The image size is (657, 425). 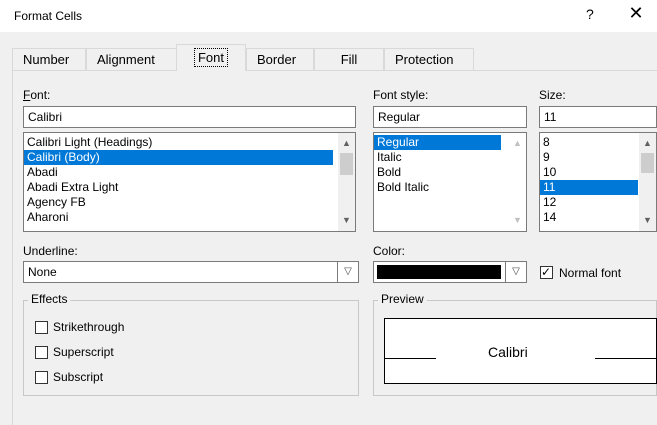 What do you see at coordinates (191, 272) in the screenshot?
I see `underline-dropdown: None ▽` at bounding box center [191, 272].